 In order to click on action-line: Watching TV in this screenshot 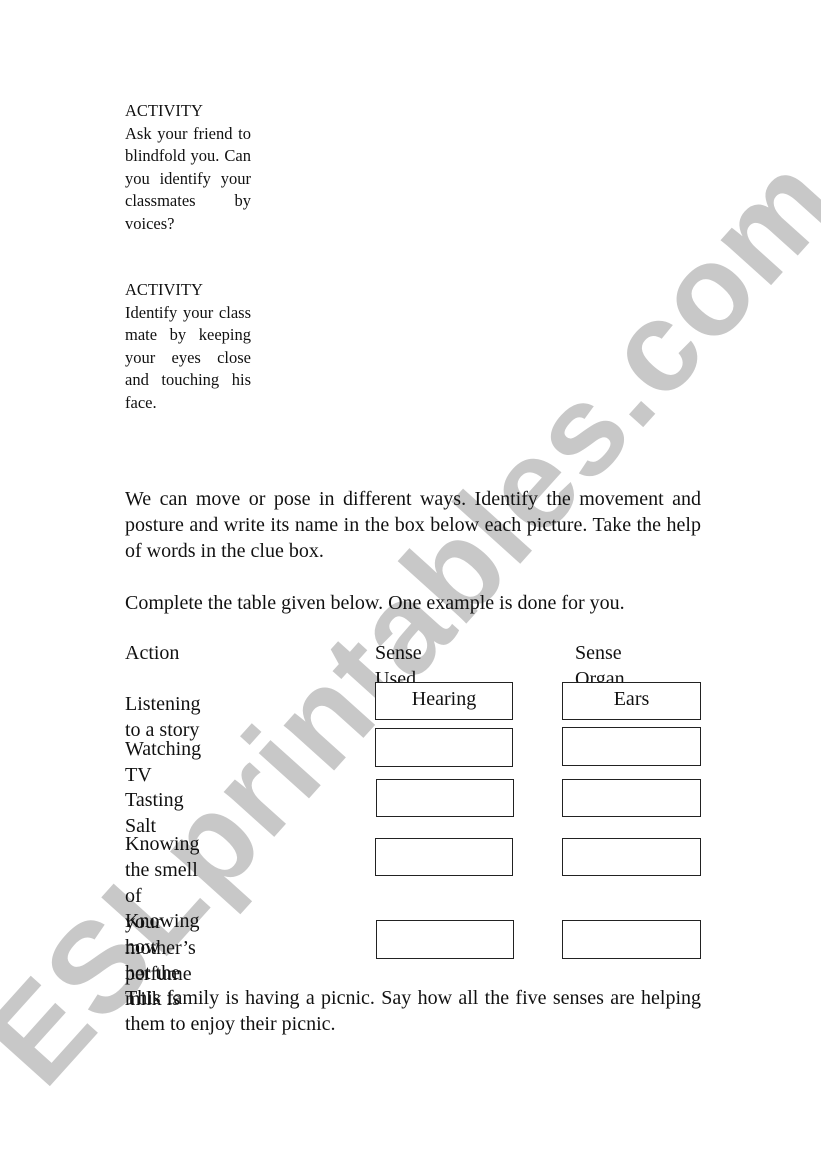, I will do `click(163, 762)`.